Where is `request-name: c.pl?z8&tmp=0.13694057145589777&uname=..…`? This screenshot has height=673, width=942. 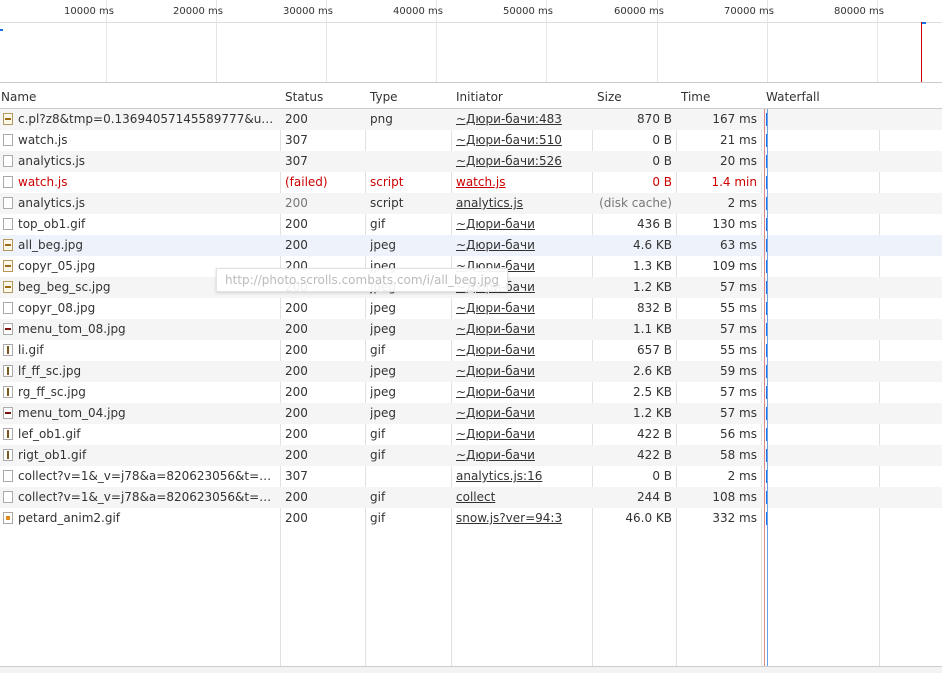
request-name: c.pl?z8&tmp=0.13694057145589777&uname=..… is located at coordinates (148, 119).